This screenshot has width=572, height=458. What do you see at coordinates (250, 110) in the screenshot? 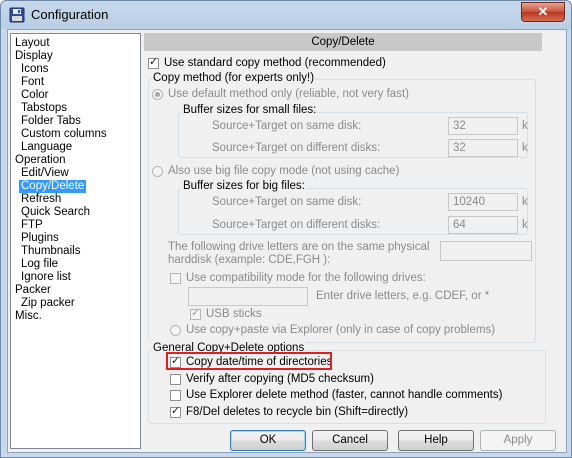
I see `small-buffers-label: Buffer sizes for small files:` at bounding box center [250, 110].